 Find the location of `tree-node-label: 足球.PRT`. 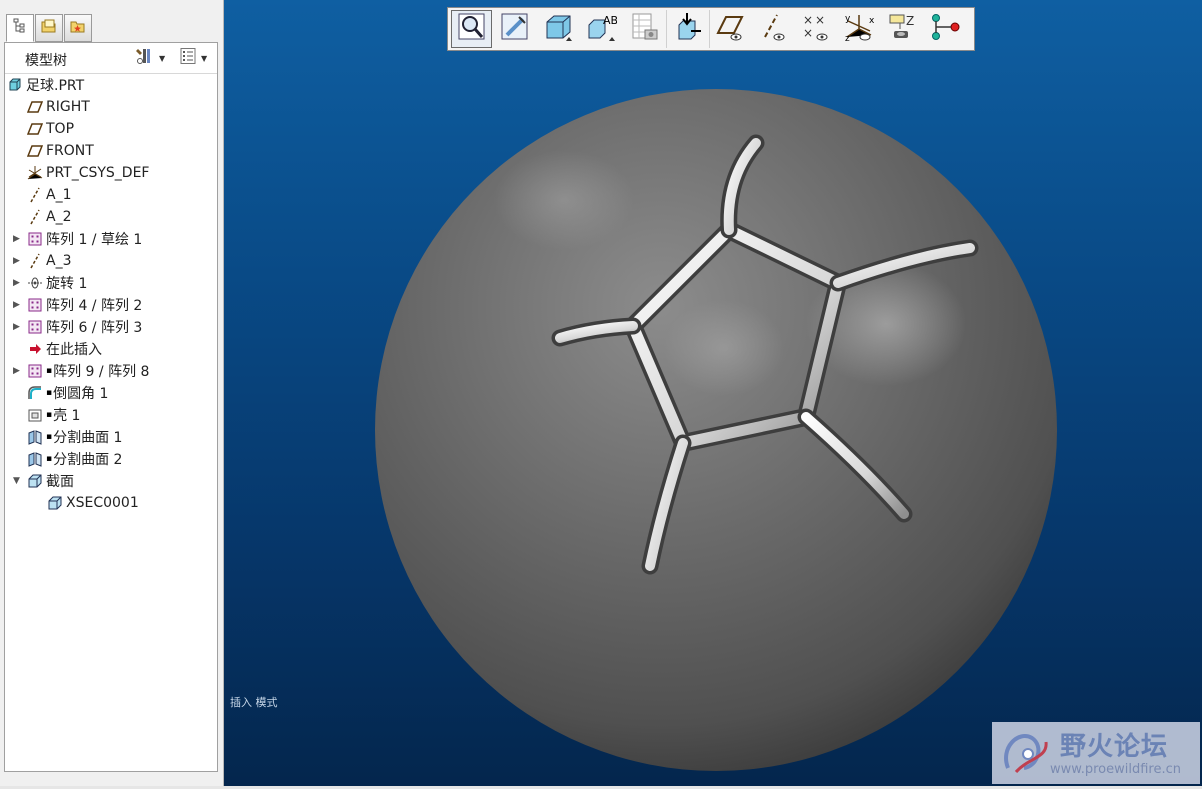

tree-node-label: 足球.PRT is located at coordinates (55, 86).